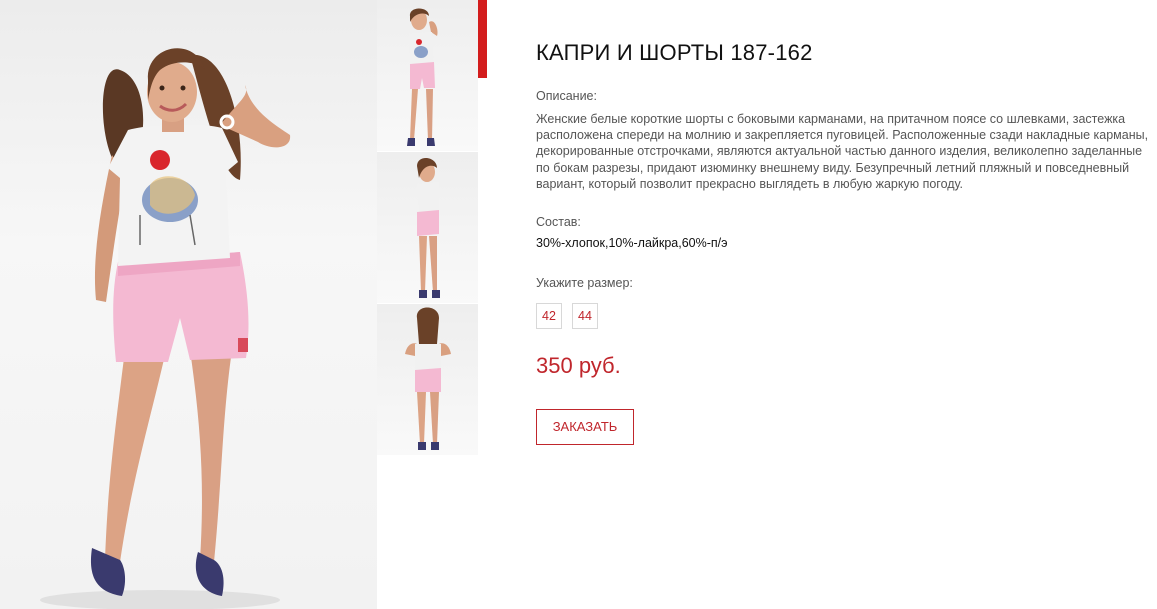 The width and height of the screenshot is (1157, 609). I want to click on composition-value: 30%-хлопок,10%-лайкра,60%-п/э, so click(632, 243).